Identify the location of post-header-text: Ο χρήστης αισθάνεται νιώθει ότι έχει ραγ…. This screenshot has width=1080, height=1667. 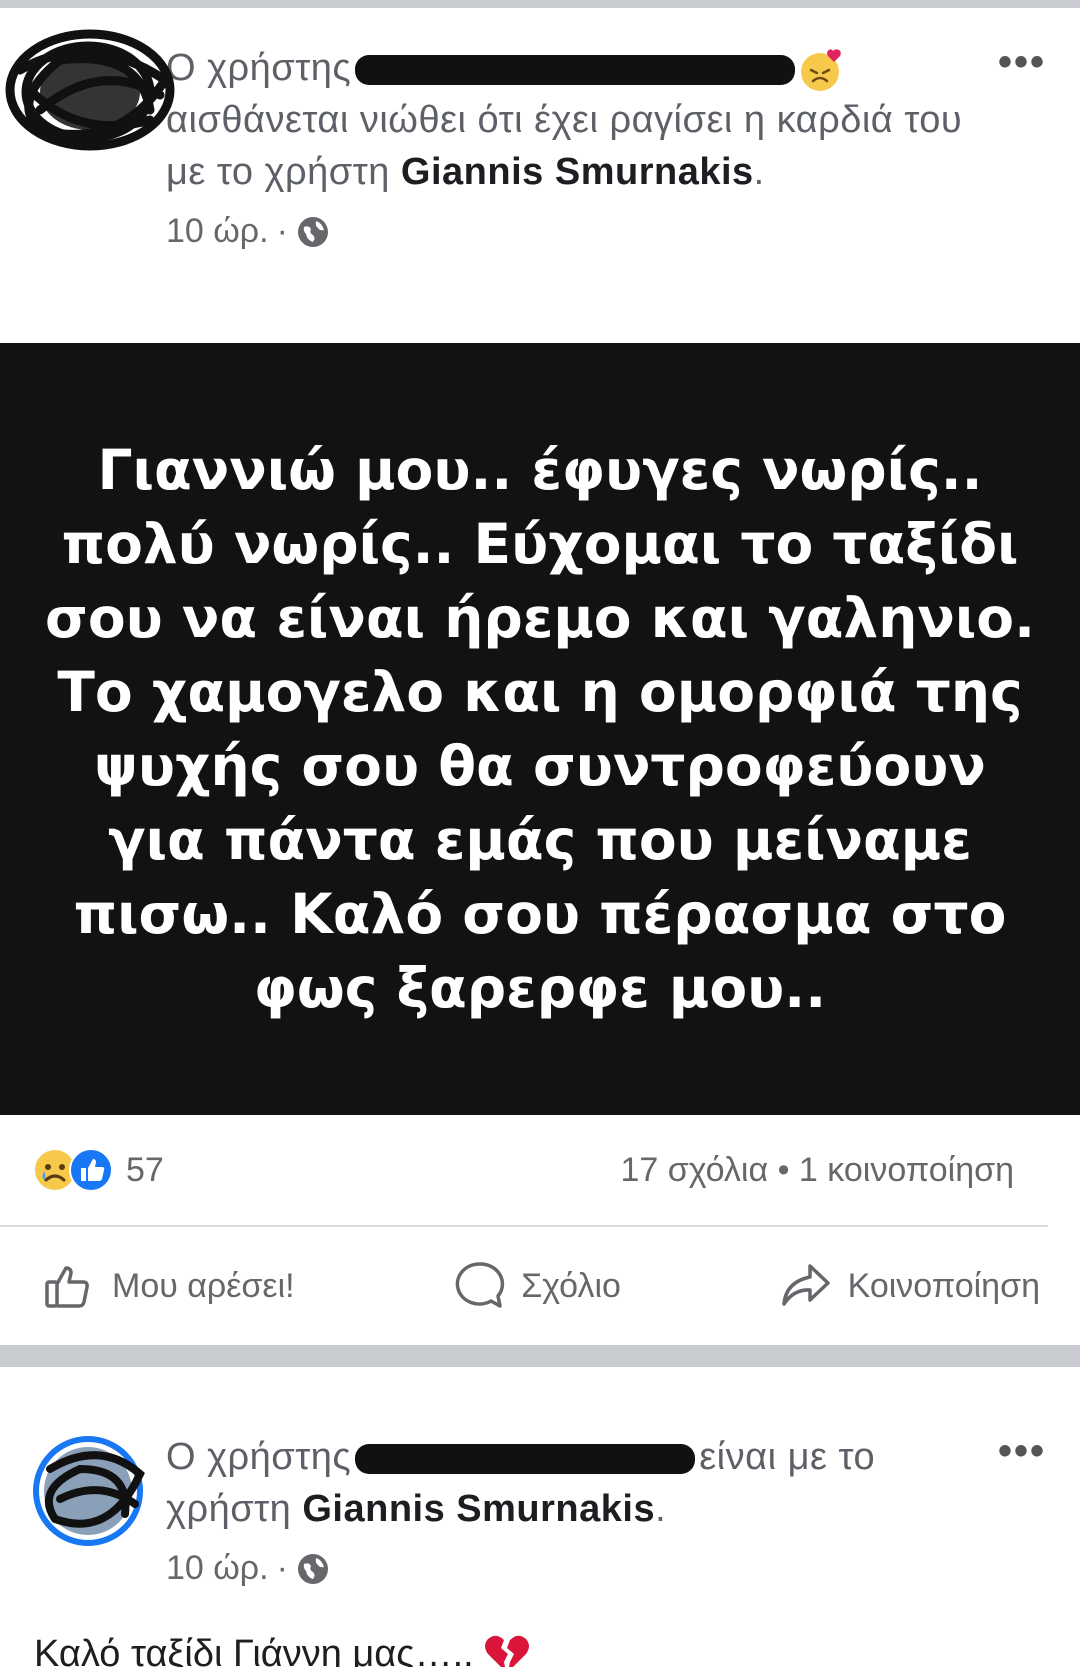
(583, 120).